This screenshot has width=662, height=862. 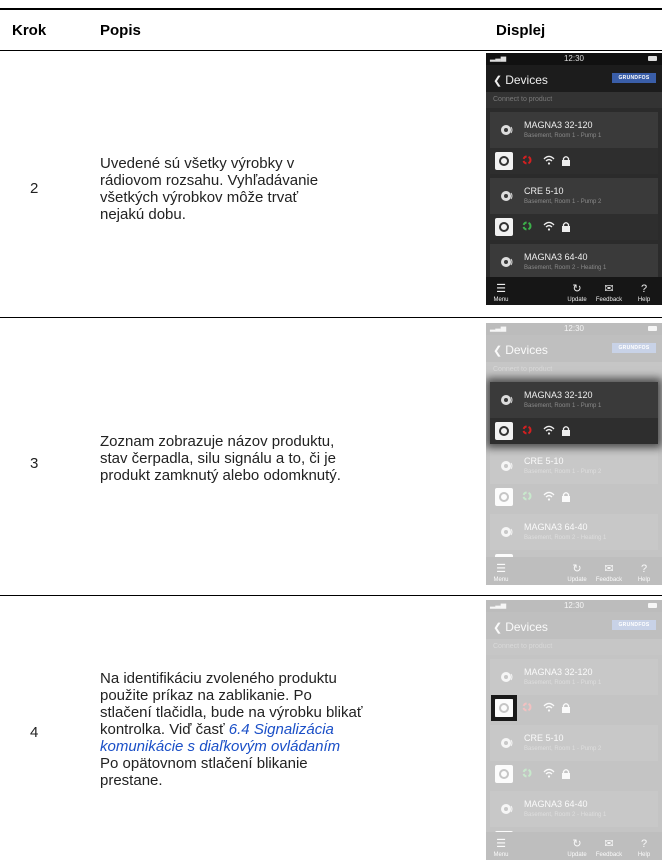 I want to click on nav-bar: ❮Devices GRUNDFOS, so click(x=574, y=78).